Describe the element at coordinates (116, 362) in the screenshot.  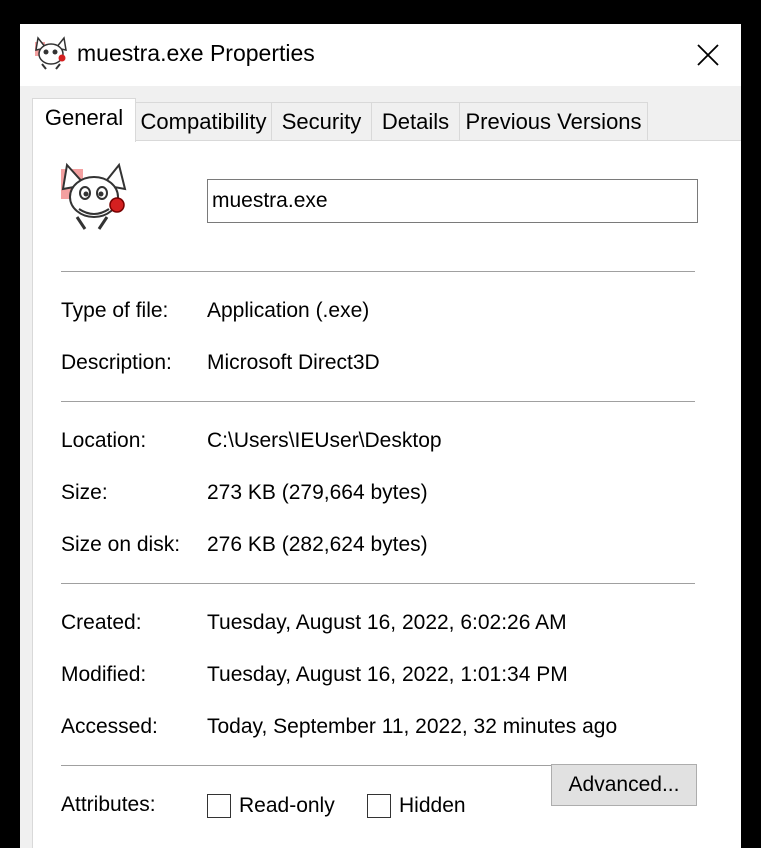
I see `description-label: Description:` at that location.